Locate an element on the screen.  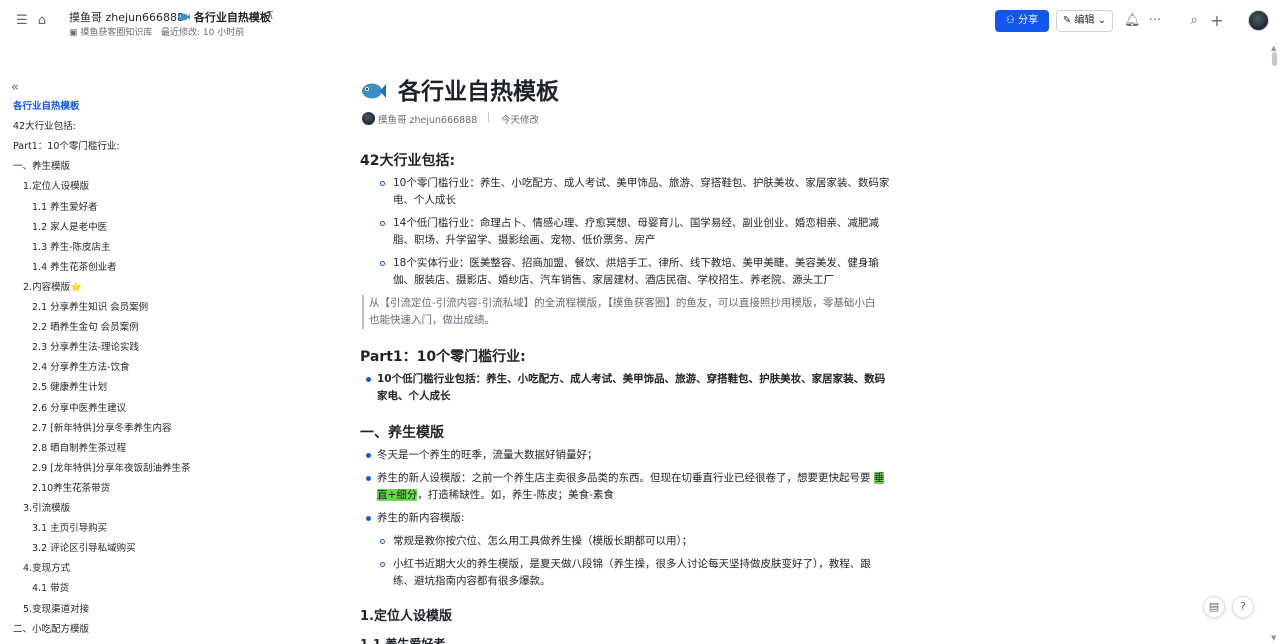
outline-item: 3.1 主页引导购买 is located at coordinates (69, 527).